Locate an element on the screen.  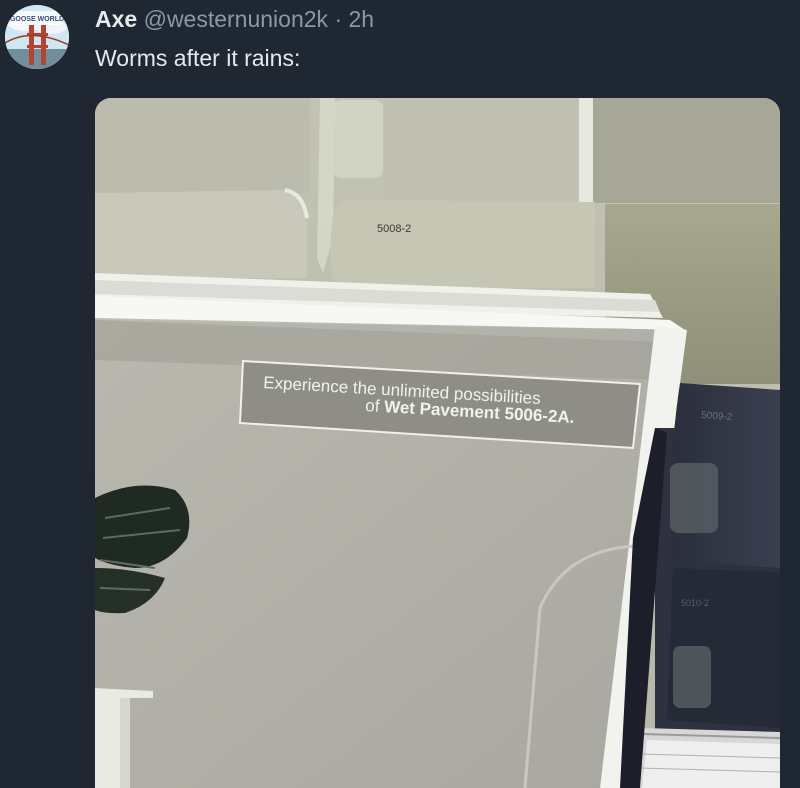
tweet-text: Worms after it rains: is located at coordinates (198, 58).